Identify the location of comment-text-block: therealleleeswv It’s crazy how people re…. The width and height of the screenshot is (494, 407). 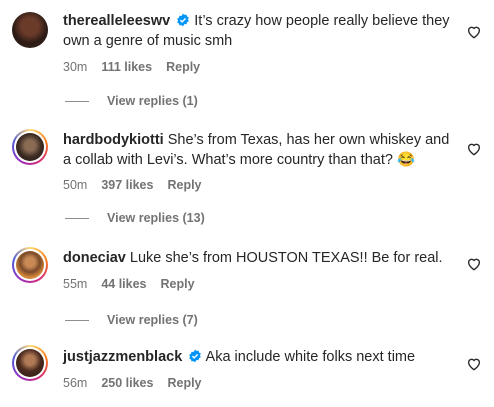
(258, 31).